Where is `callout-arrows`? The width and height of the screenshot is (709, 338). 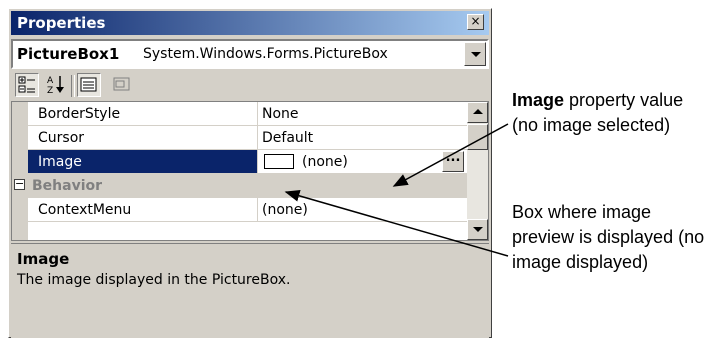
callout-arrows is located at coordinates (396, 190).